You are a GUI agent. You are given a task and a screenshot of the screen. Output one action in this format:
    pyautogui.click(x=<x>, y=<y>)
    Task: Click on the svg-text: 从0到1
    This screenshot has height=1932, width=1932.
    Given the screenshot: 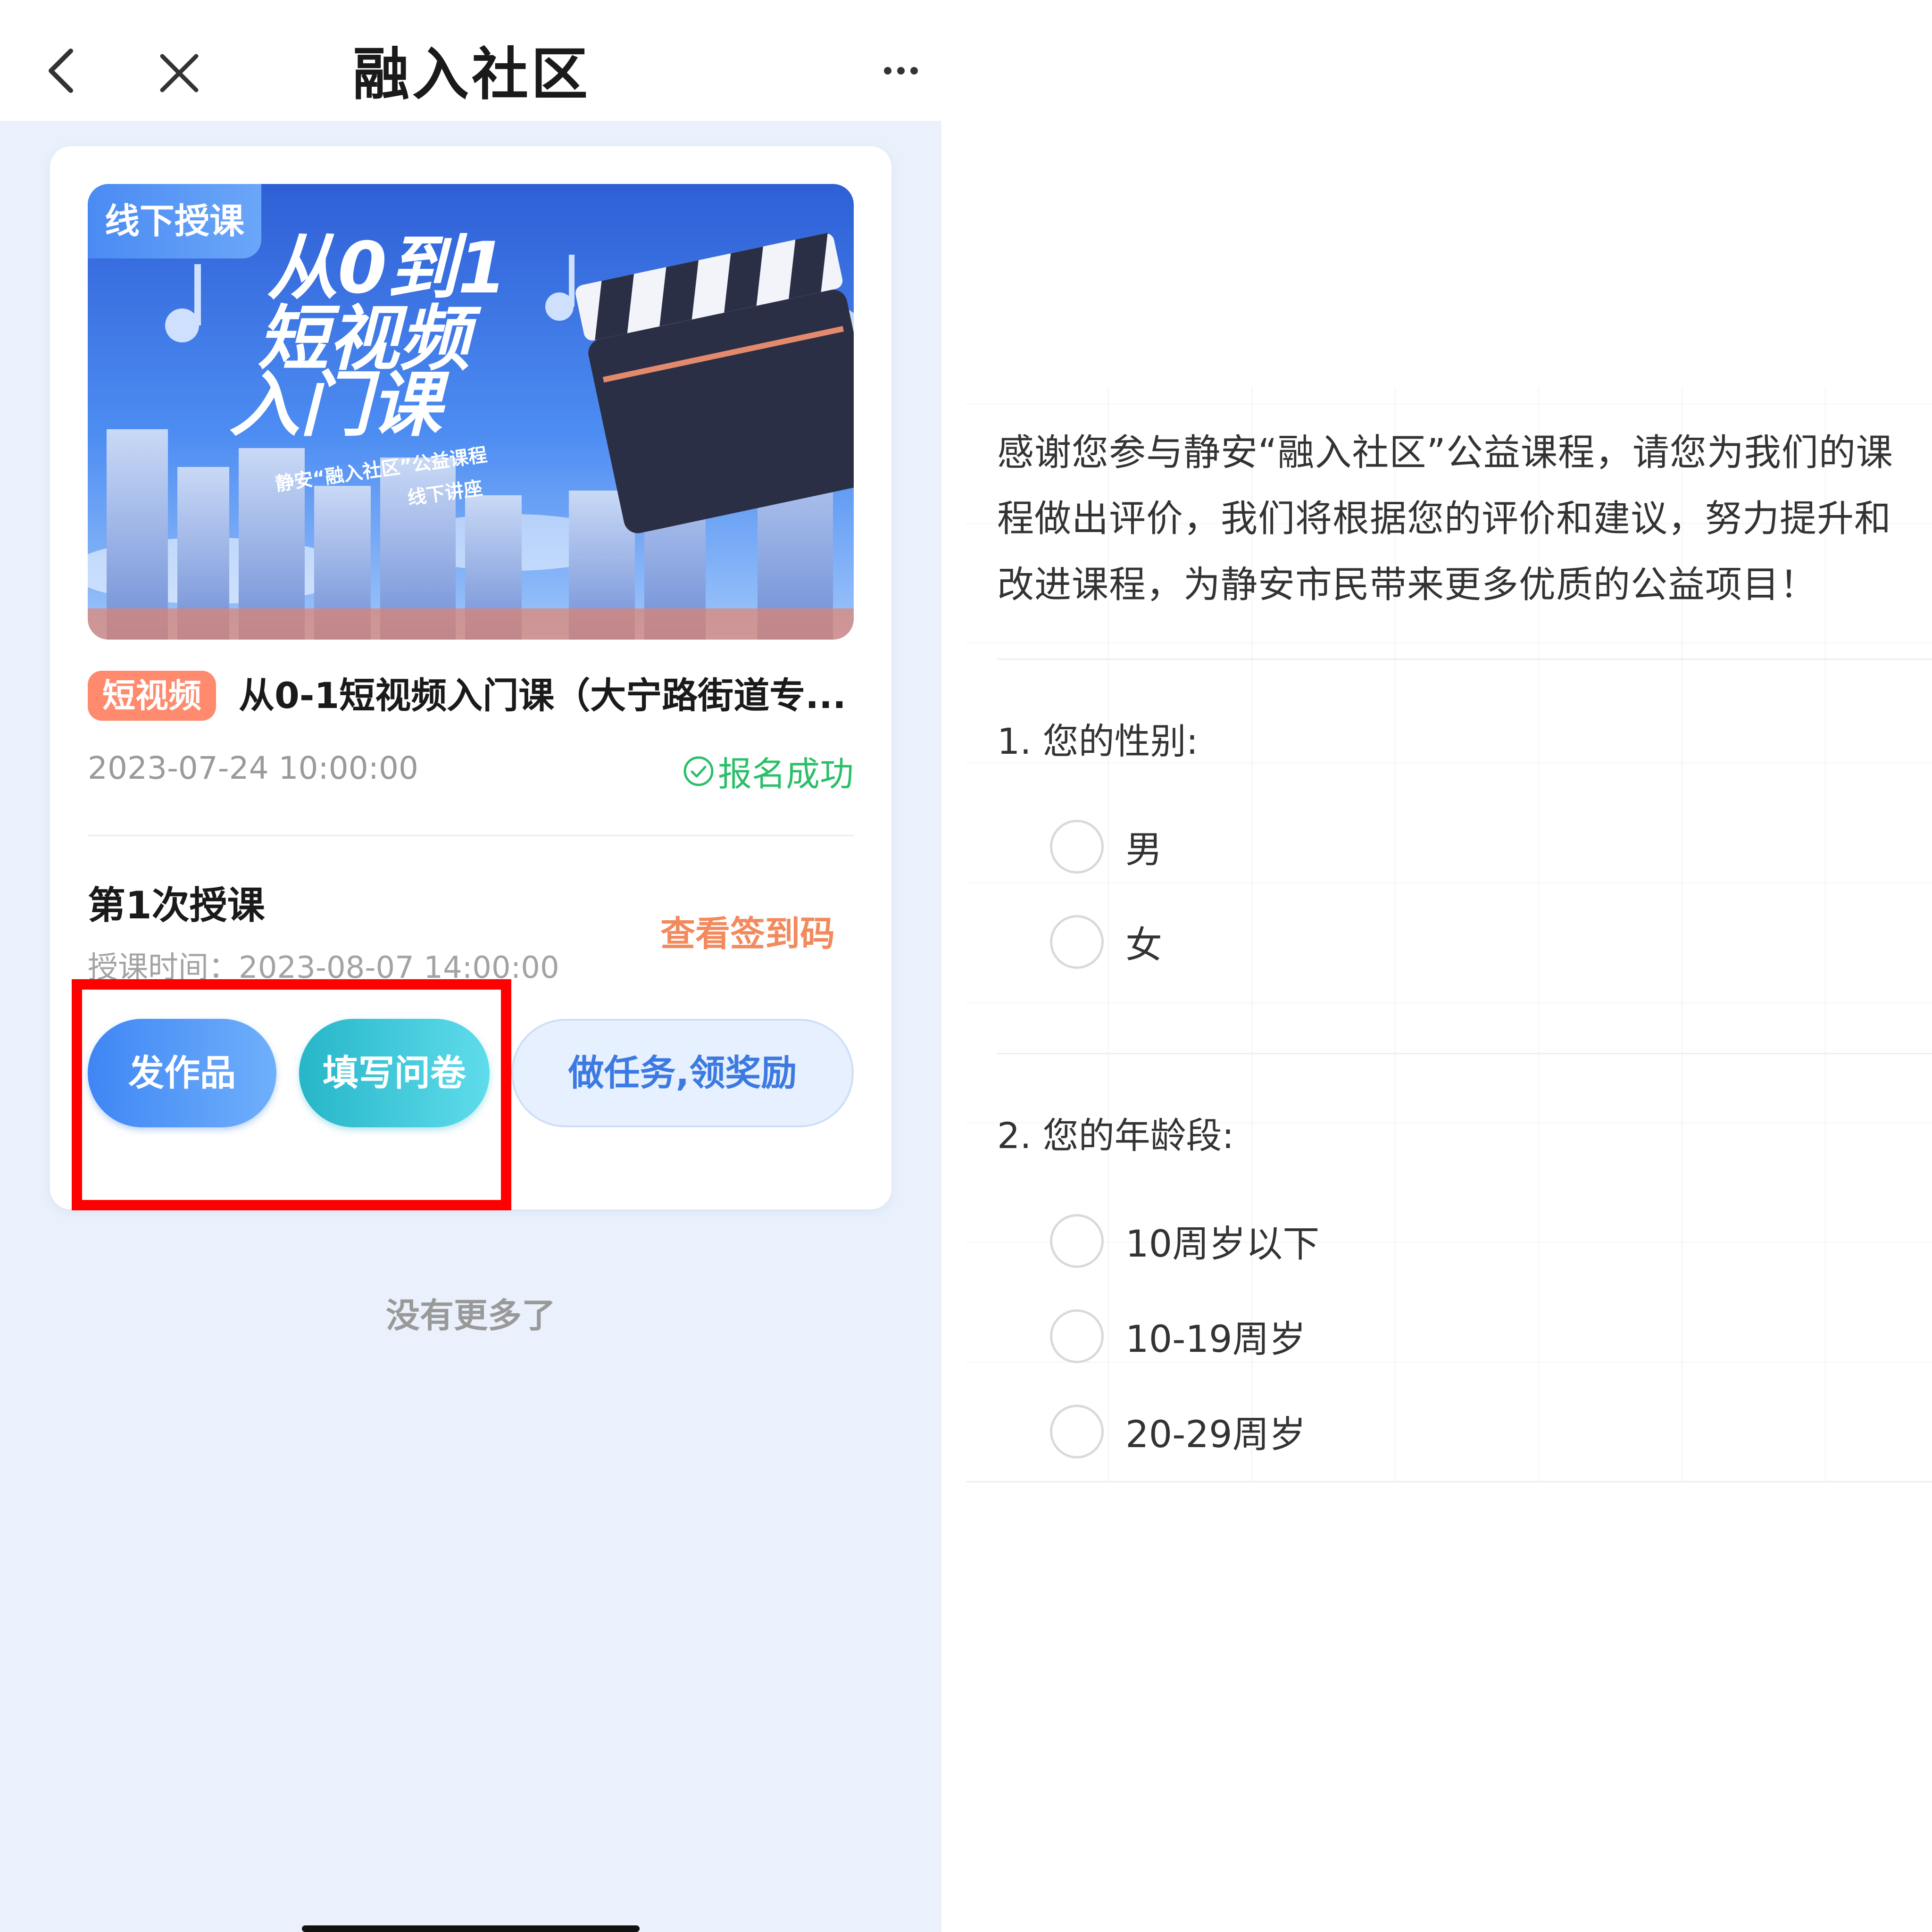 What is the action you would take?
    pyautogui.click(x=387, y=268)
    